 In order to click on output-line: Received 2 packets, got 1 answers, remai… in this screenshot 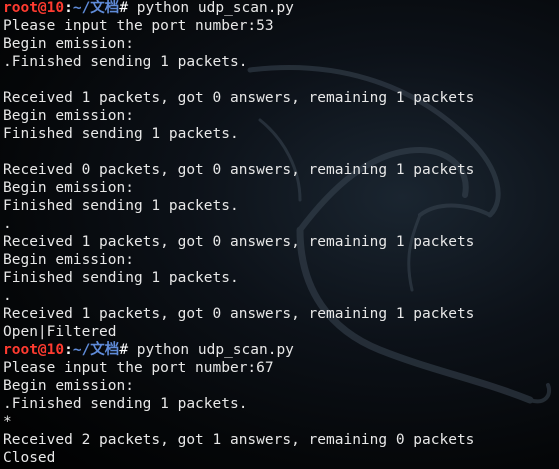, I will do `click(239, 440)`.